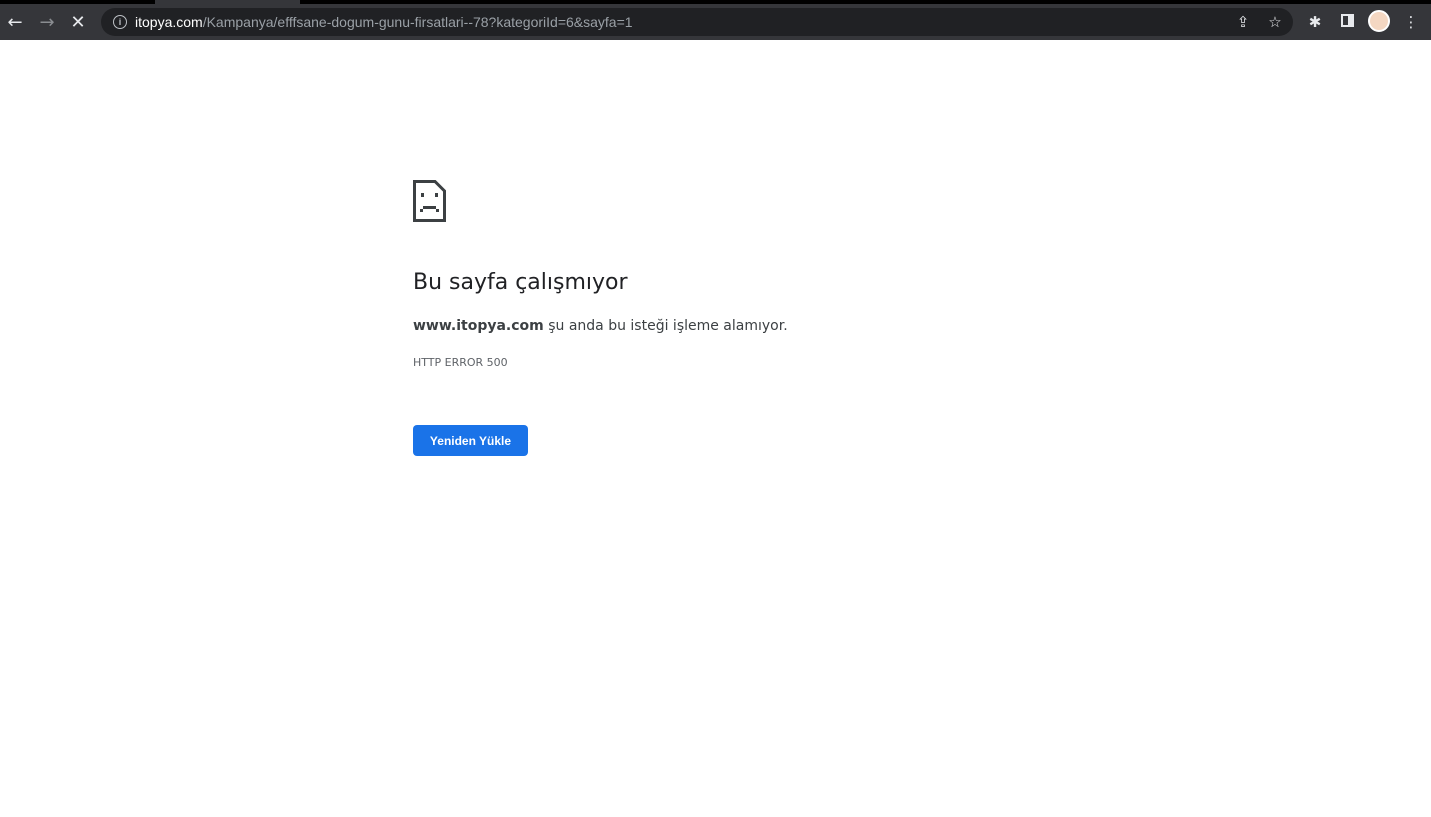 This screenshot has width=1431, height=817. What do you see at coordinates (478, 326) in the screenshot?
I see `error-host: www.itopya.com` at bounding box center [478, 326].